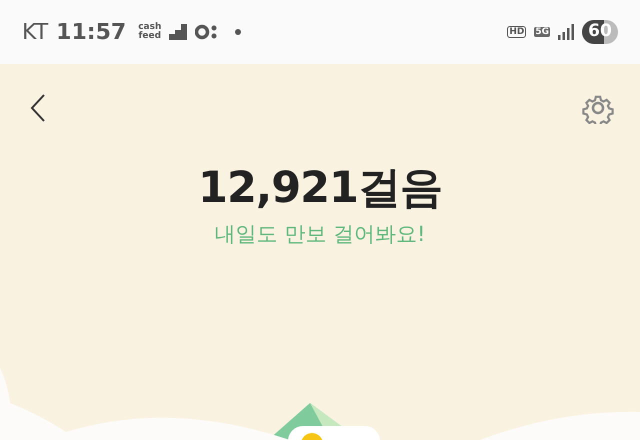 The height and width of the screenshot is (440, 640). Describe the element at coordinates (566, 32) in the screenshot. I see `signal-icon` at that location.